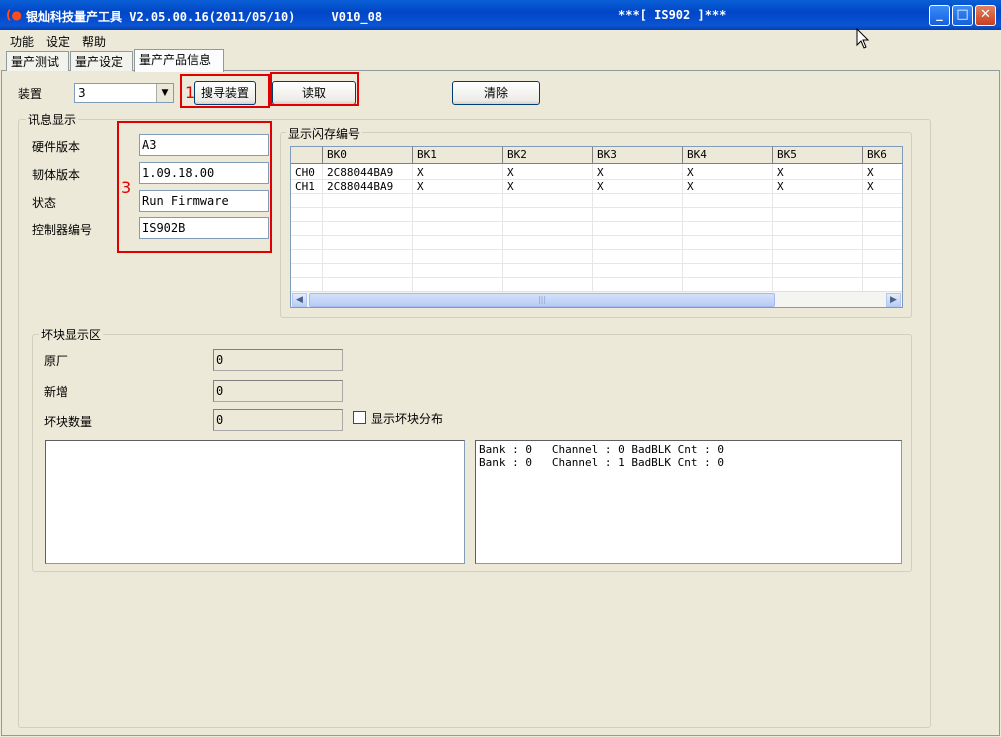 The width and height of the screenshot is (1001, 737). I want to click on info-display-title: 讯息显示, so click(52, 119).